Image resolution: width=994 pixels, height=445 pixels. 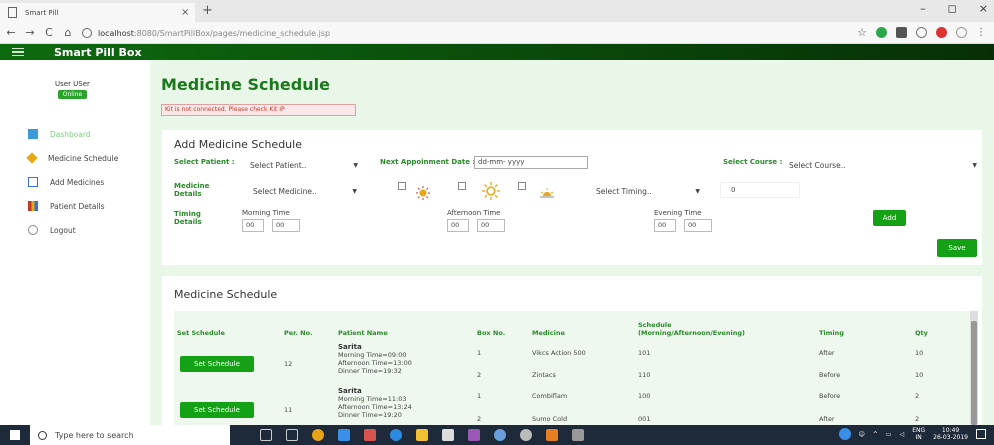 What do you see at coordinates (245, 84) in the screenshot?
I see `page-title: Medicine Schedule` at bounding box center [245, 84].